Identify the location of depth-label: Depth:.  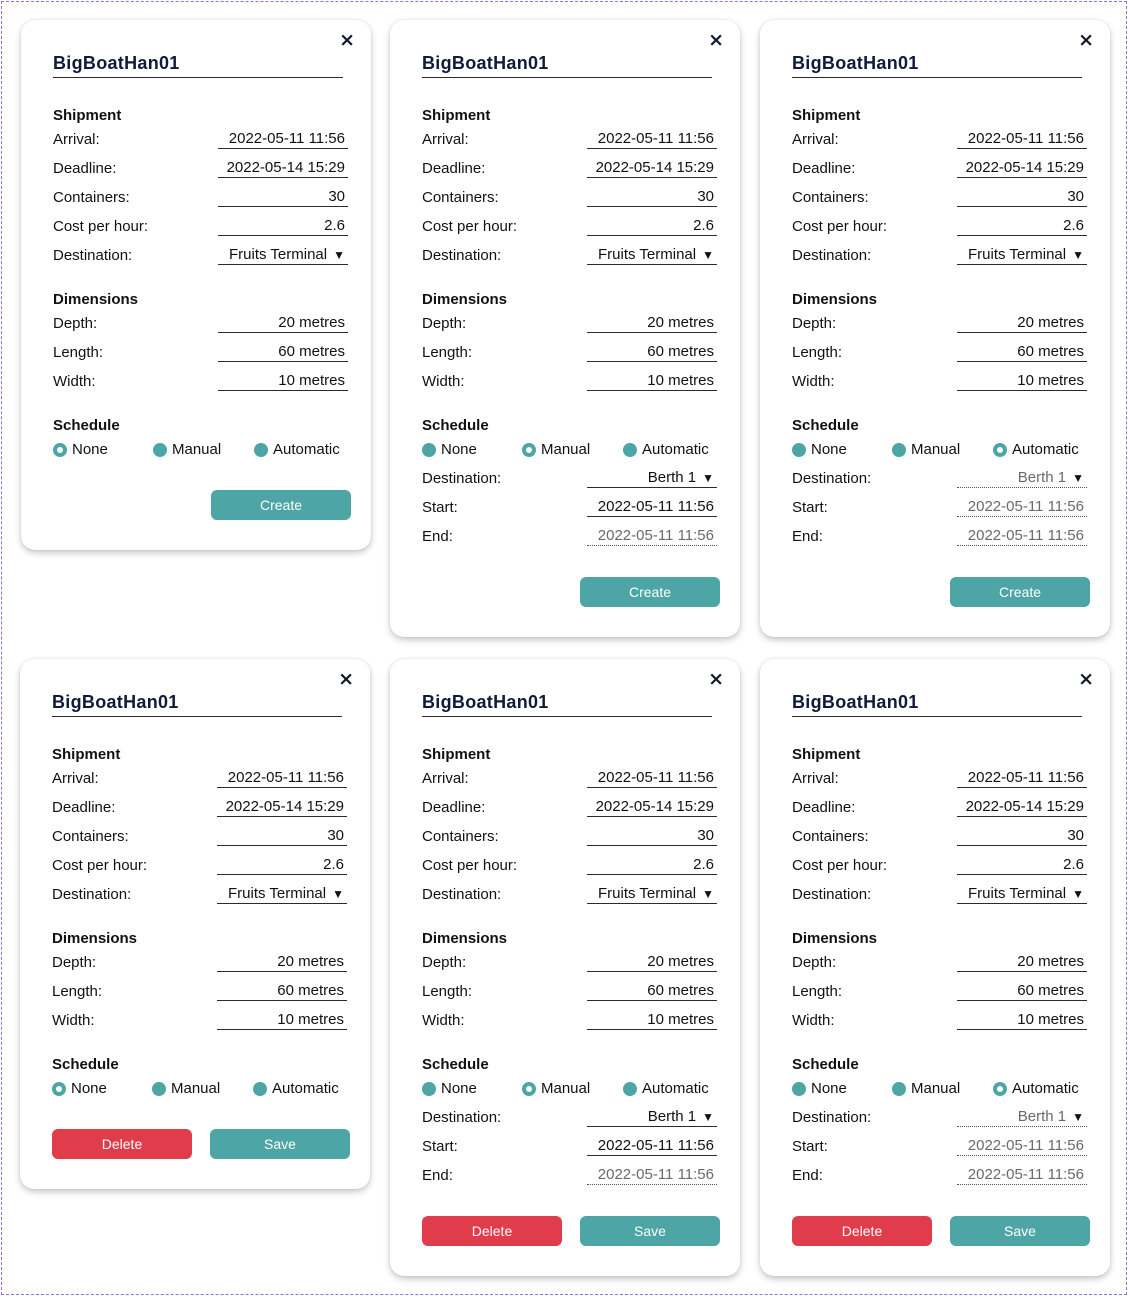
(814, 962).